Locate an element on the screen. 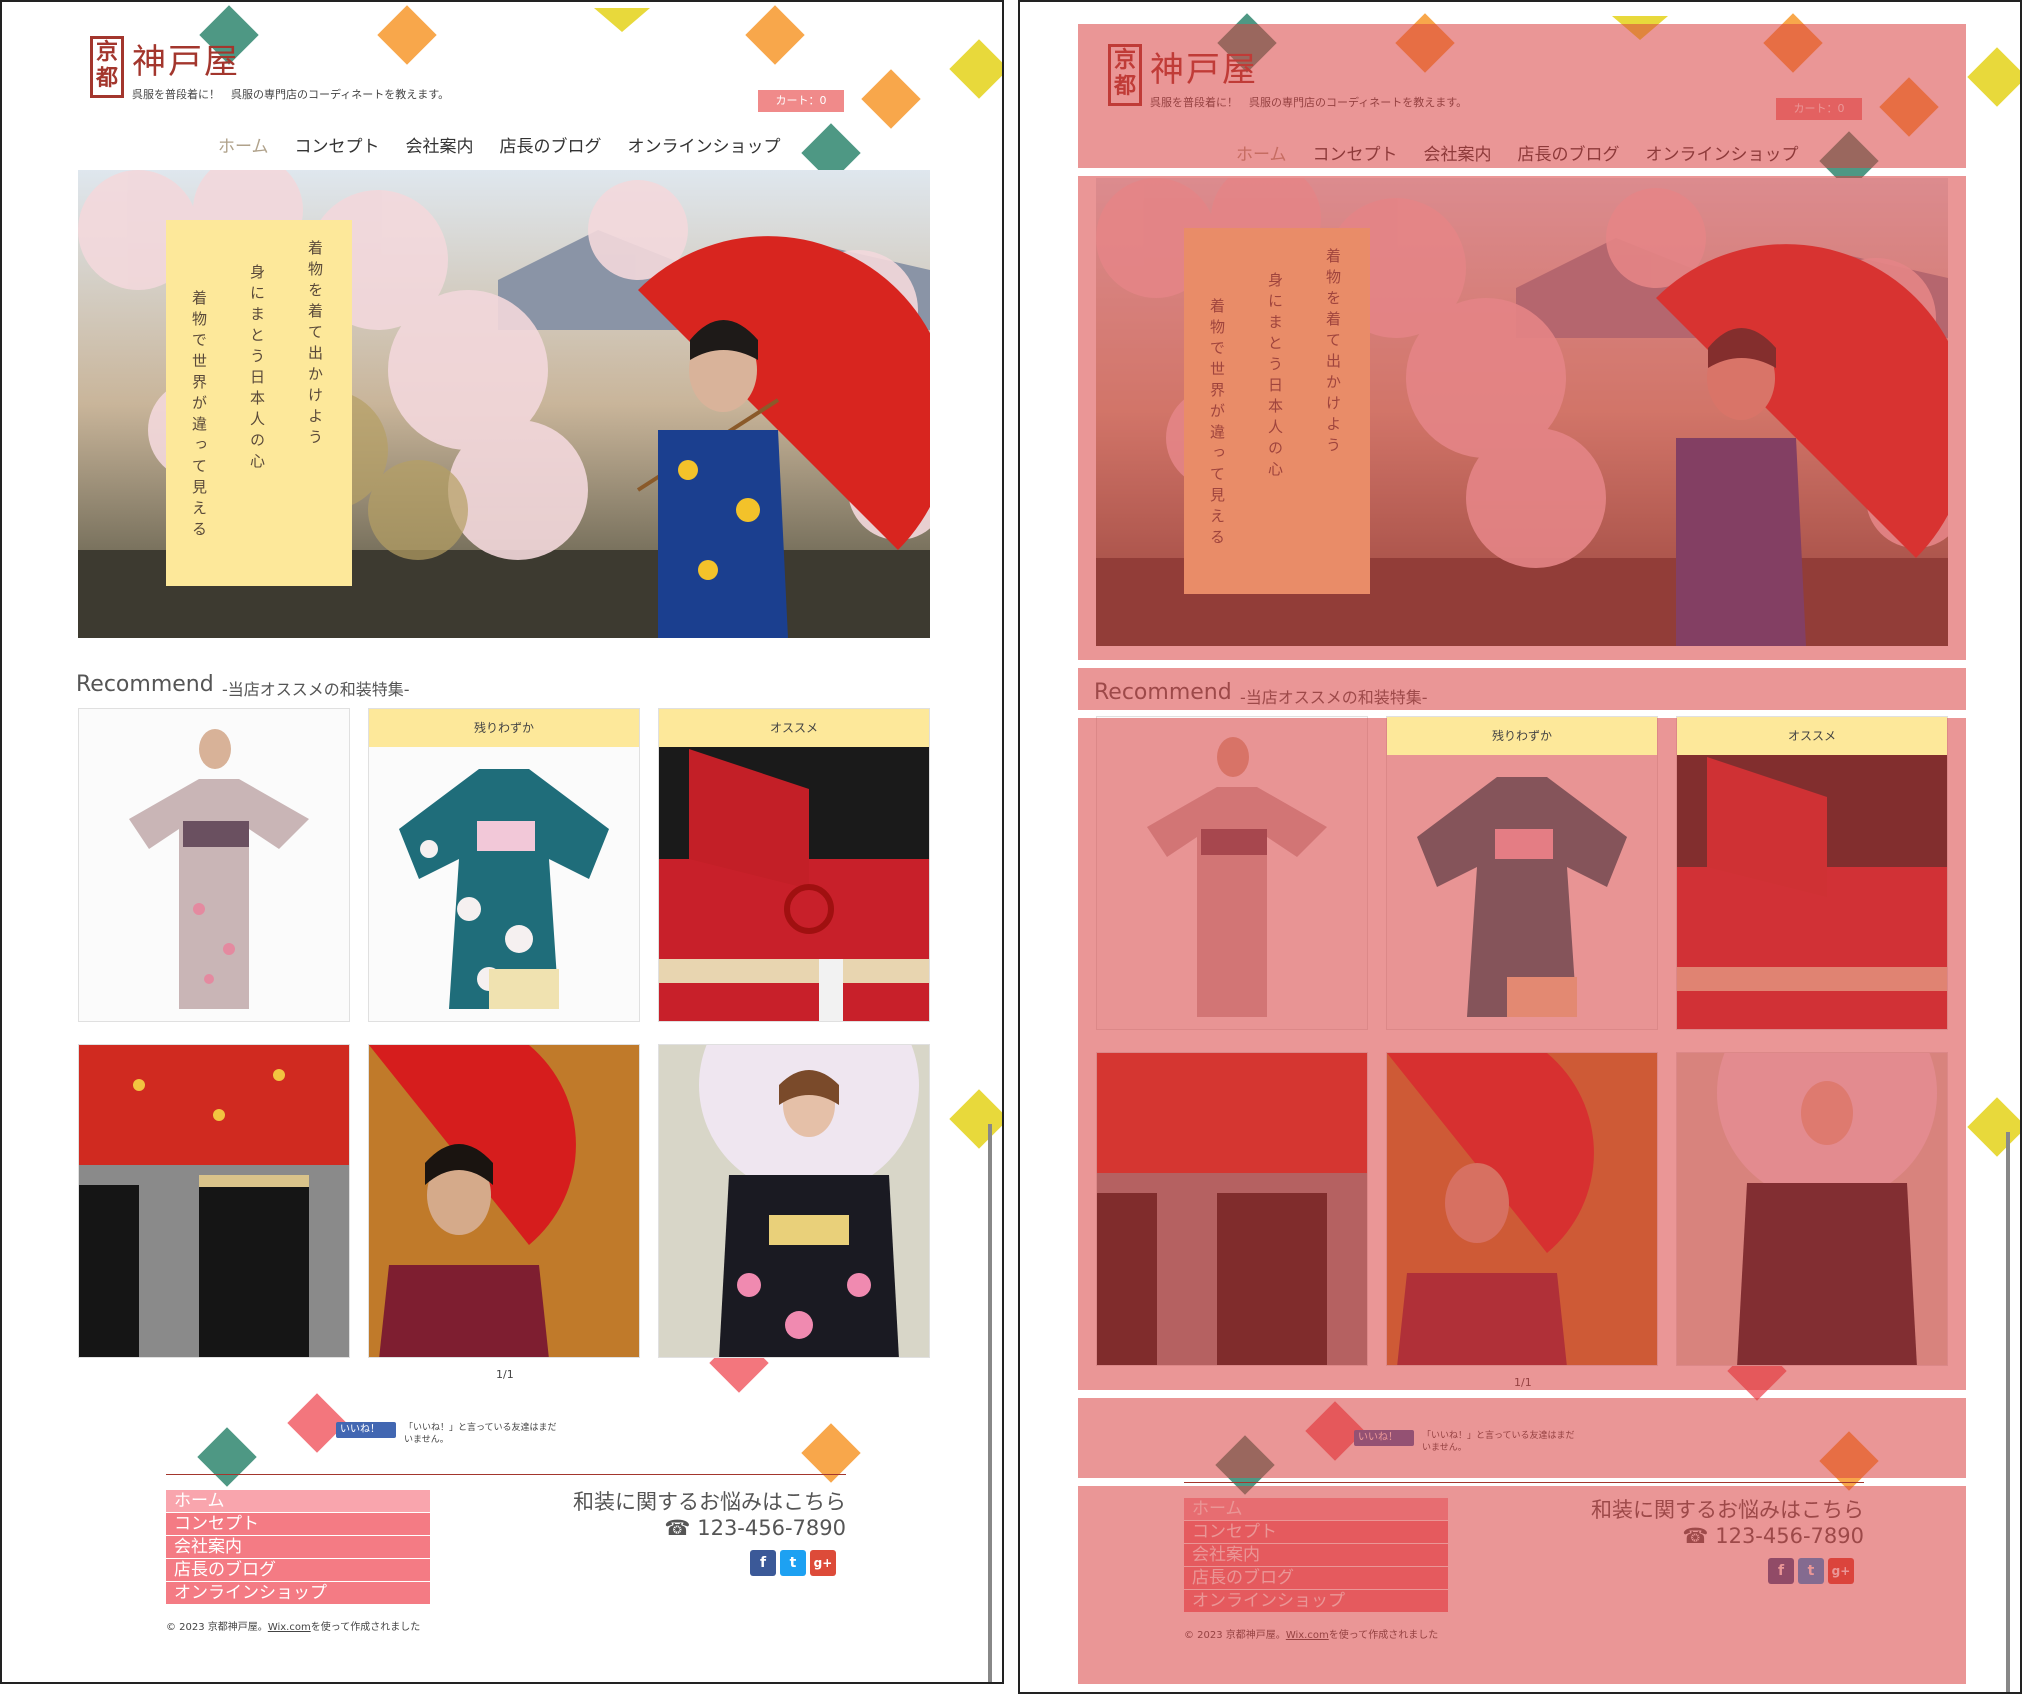 Image resolution: width=2022 pixels, height=1694 pixels. facebook-like-widget: いいね！ 「いいね！」と言っている友達はまだいません。 is located at coordinates (450, 1434).